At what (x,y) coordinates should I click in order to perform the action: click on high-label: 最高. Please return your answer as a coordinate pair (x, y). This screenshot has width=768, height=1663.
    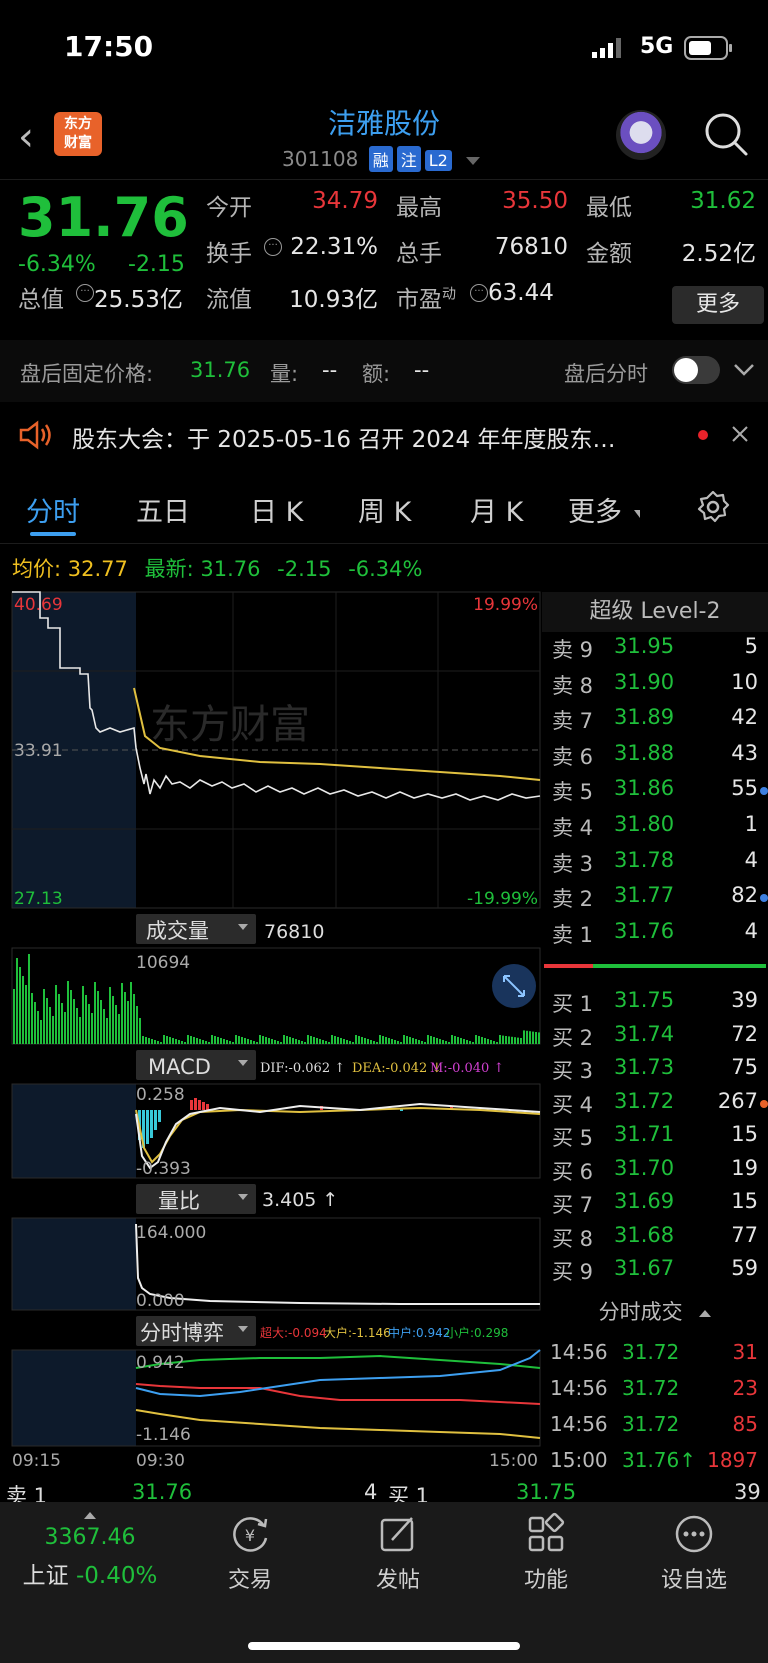
    Looking at the image, I should click on (419, 208).